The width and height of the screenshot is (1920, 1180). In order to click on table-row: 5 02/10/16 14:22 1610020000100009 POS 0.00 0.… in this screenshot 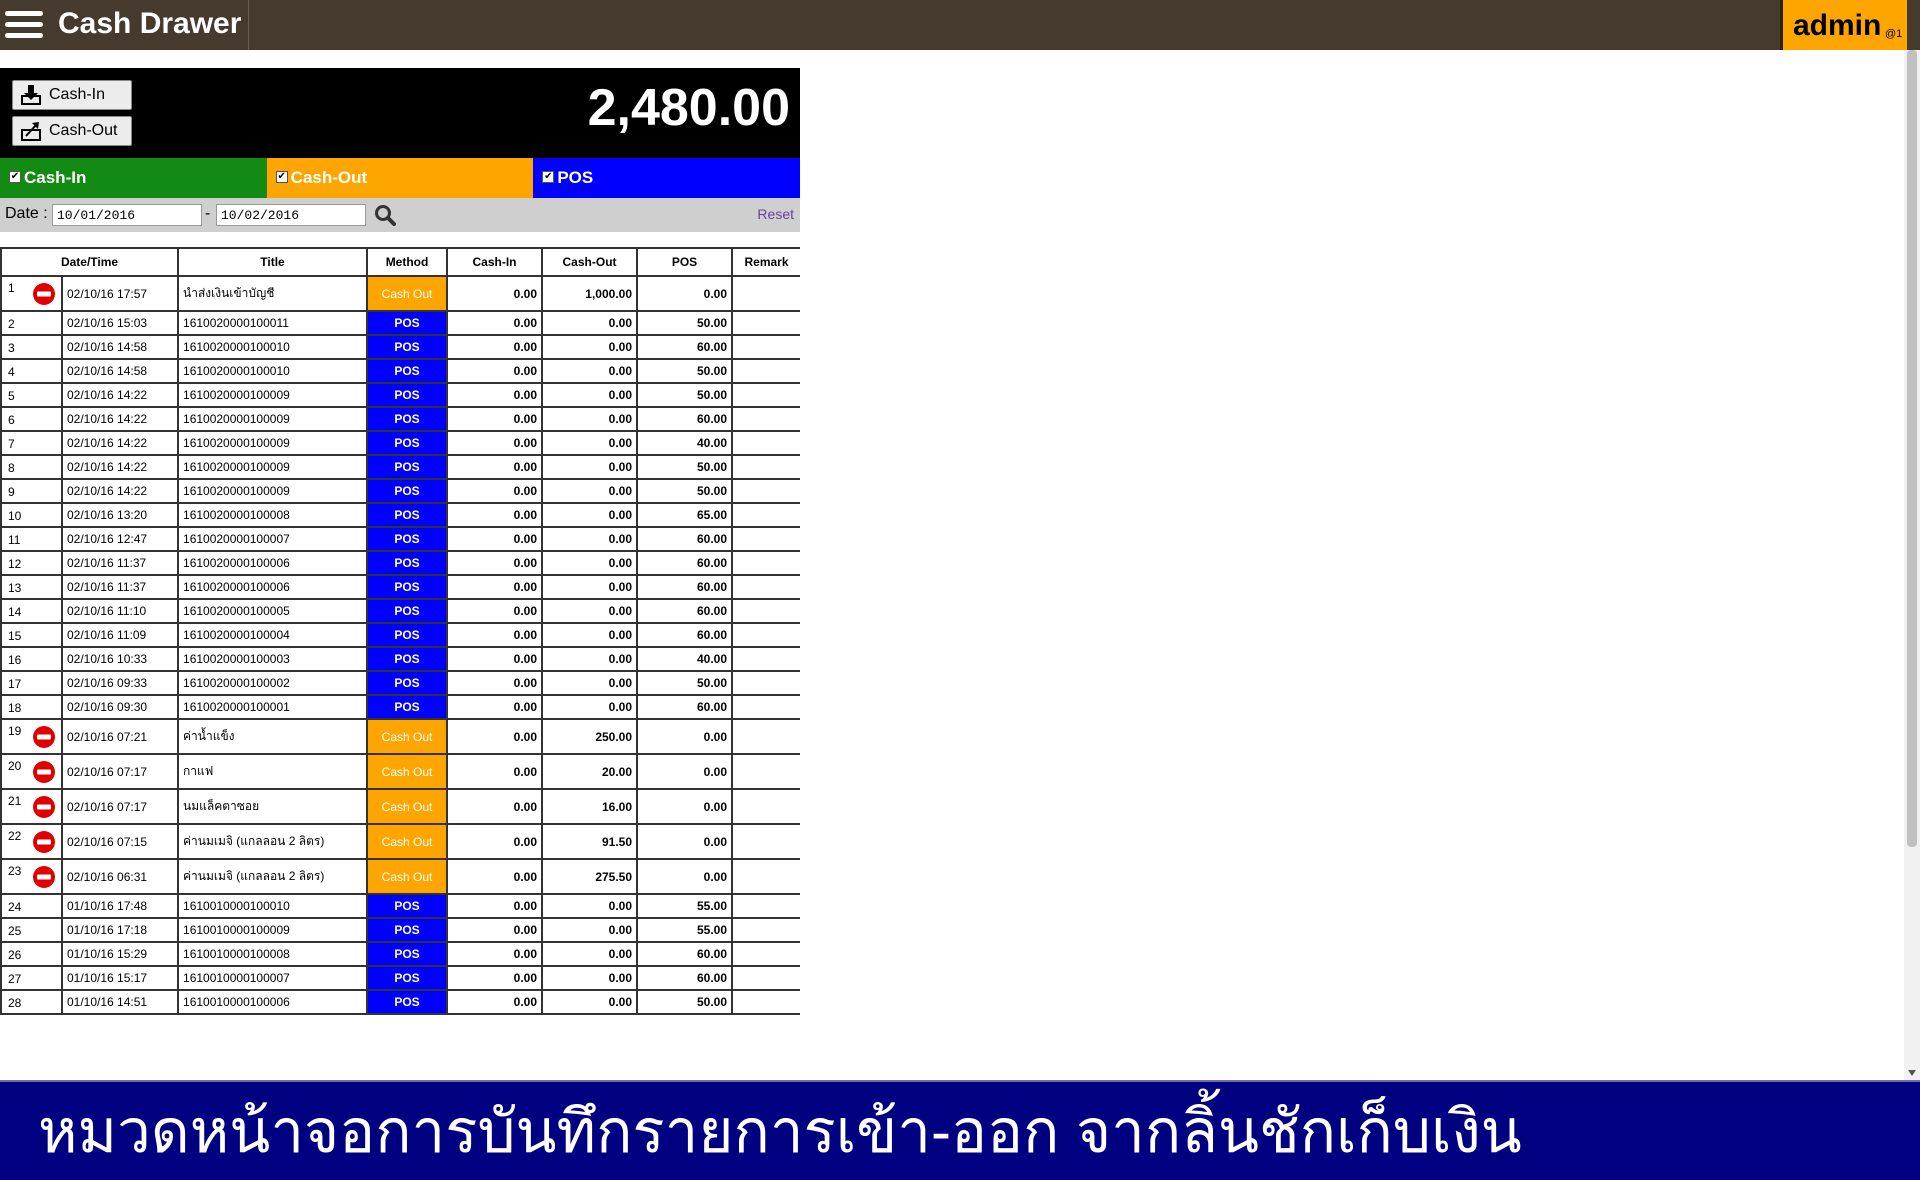, I will do `click(400, 395)`.